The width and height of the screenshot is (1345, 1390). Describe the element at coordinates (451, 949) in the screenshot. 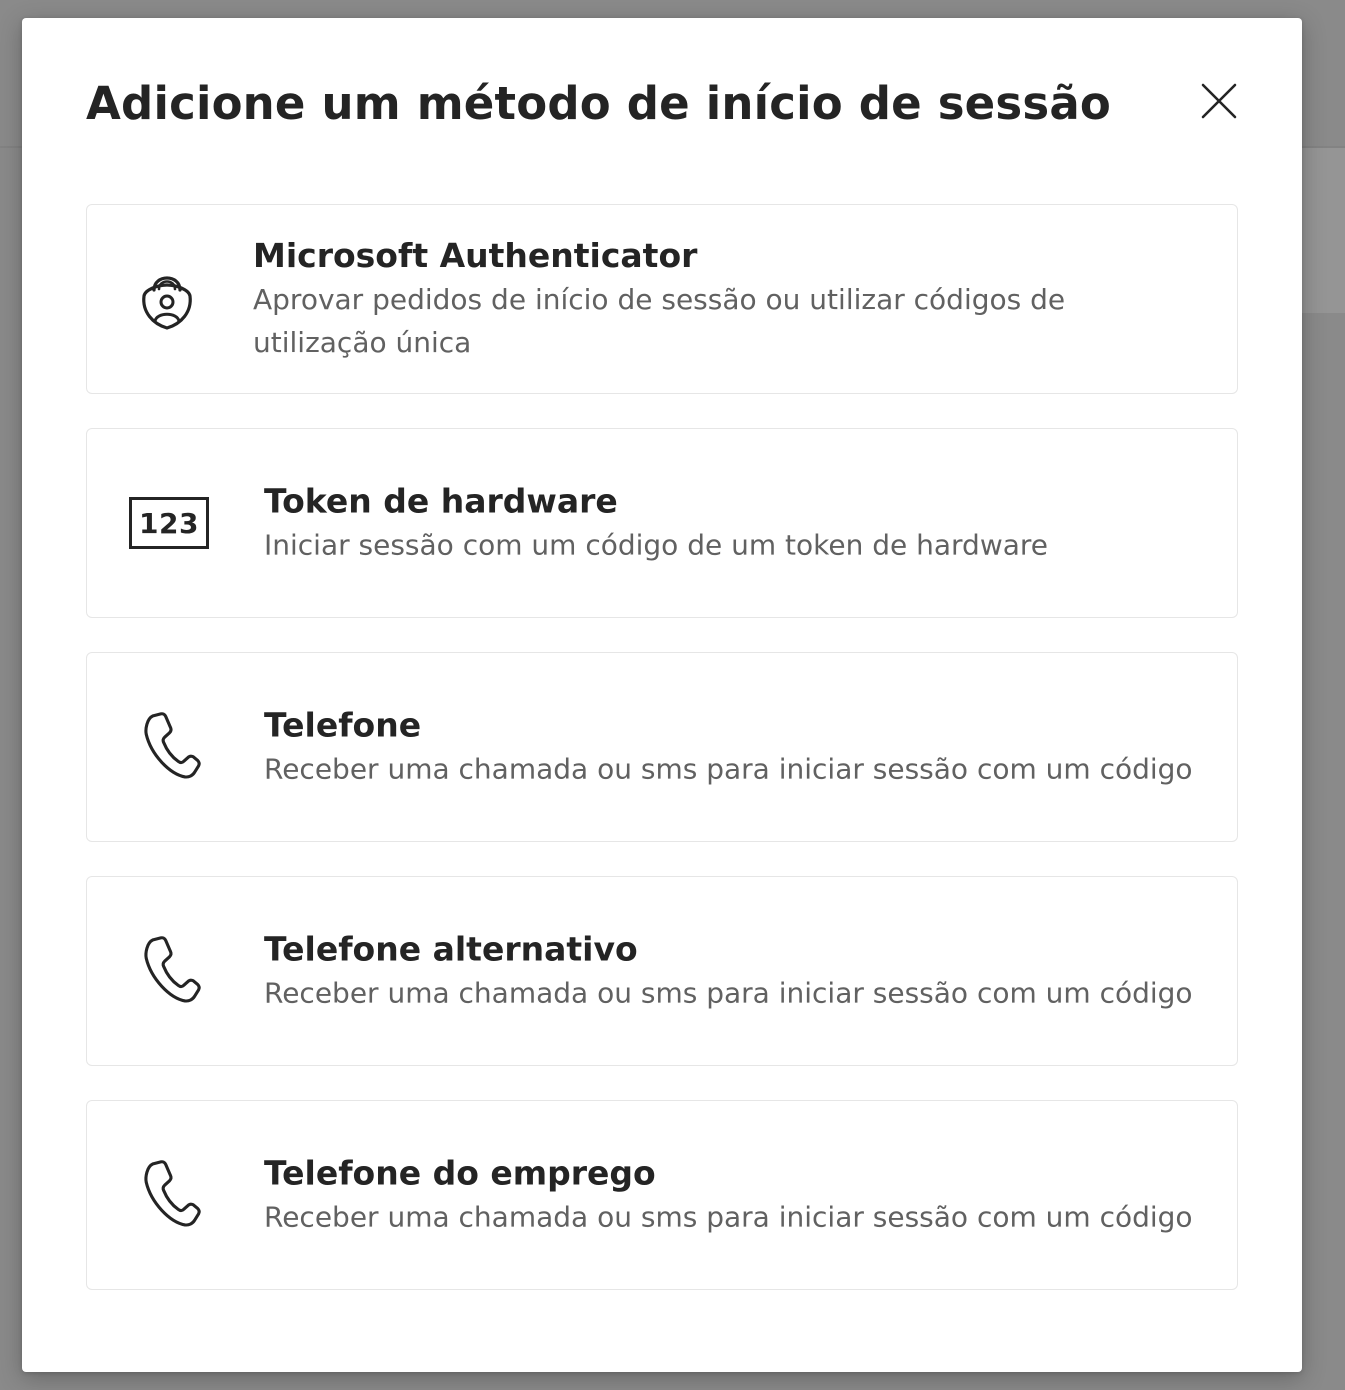

I see `method-name: Telefone alternativo` at that location.